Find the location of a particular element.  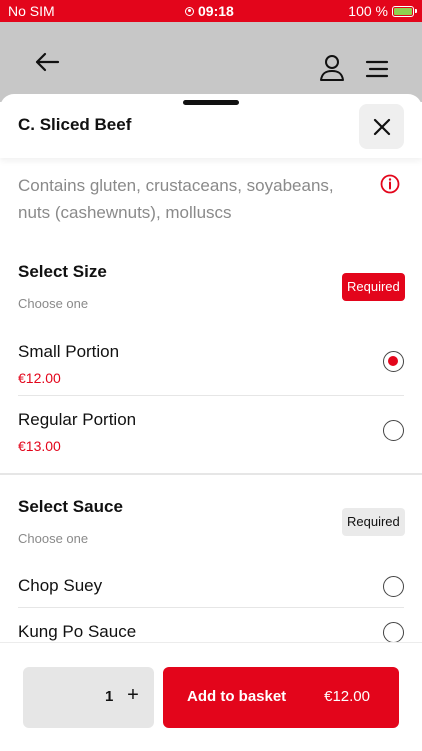

radio-button-selected is located at coordinates (393, 361).